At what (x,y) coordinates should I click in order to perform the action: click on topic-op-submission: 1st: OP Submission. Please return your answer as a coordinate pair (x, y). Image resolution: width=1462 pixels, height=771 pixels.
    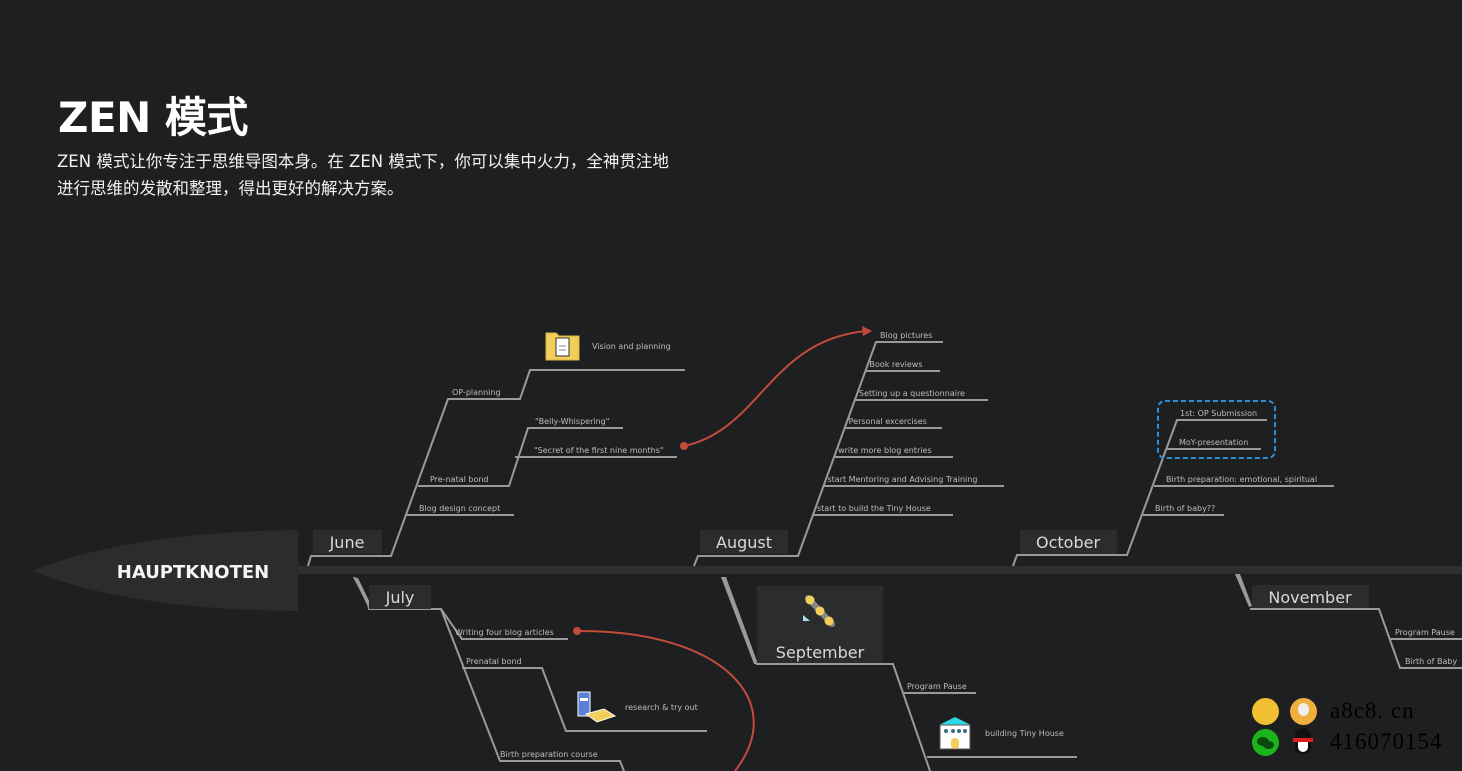
    Looking at the image, I should click on (1218, 413).